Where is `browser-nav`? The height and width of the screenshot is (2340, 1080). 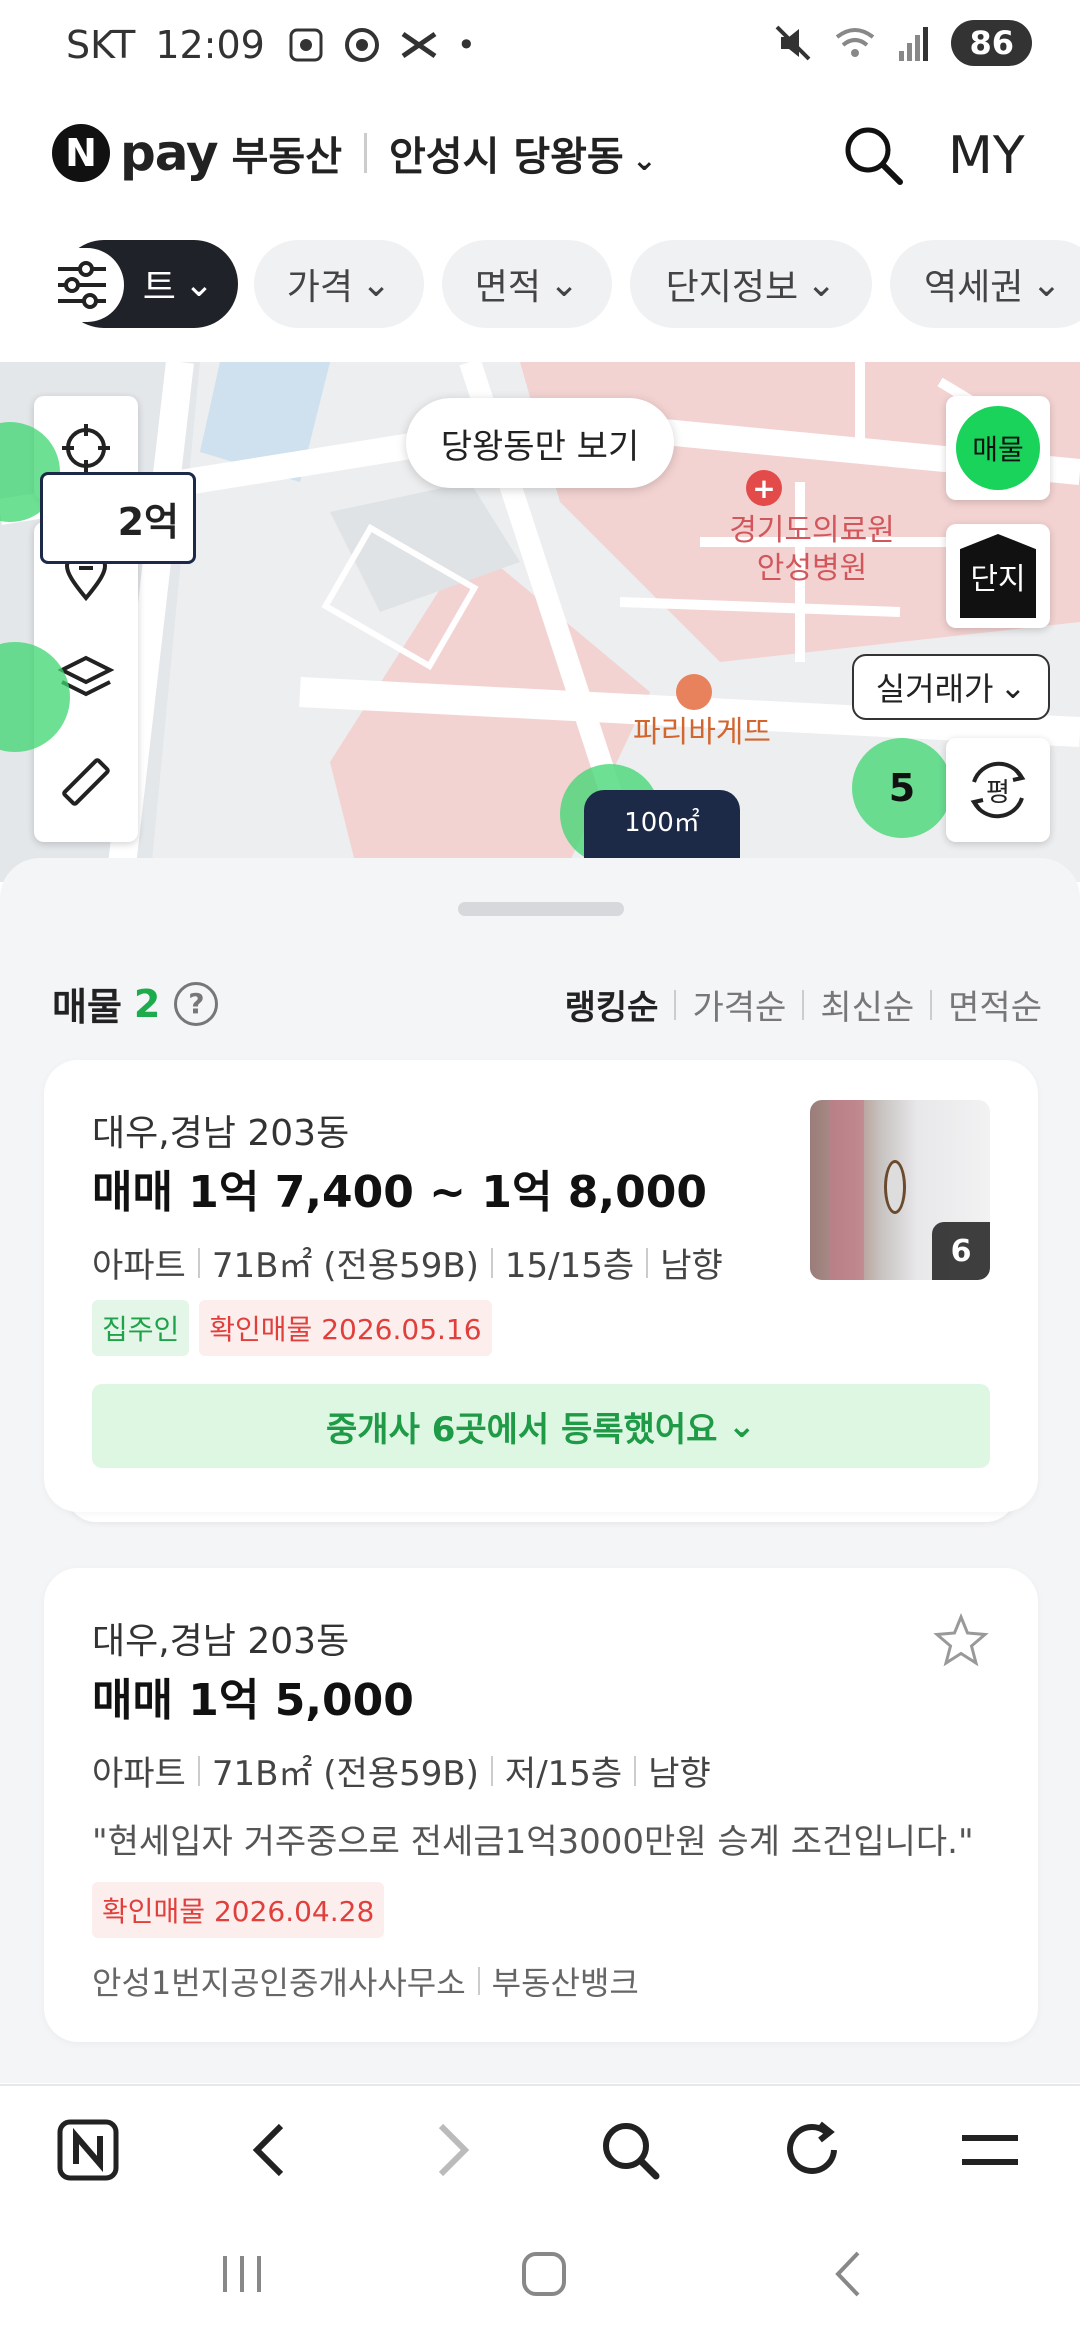 browser-nav is located at coordinates (540, 2149).